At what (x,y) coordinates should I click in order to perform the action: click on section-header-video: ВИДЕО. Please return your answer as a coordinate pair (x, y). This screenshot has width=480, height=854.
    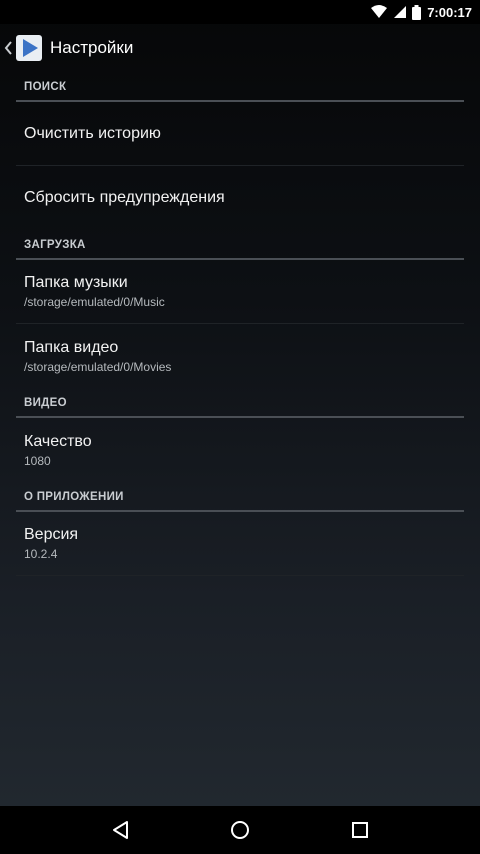
    Looking at the image, I should click on (240, 403).